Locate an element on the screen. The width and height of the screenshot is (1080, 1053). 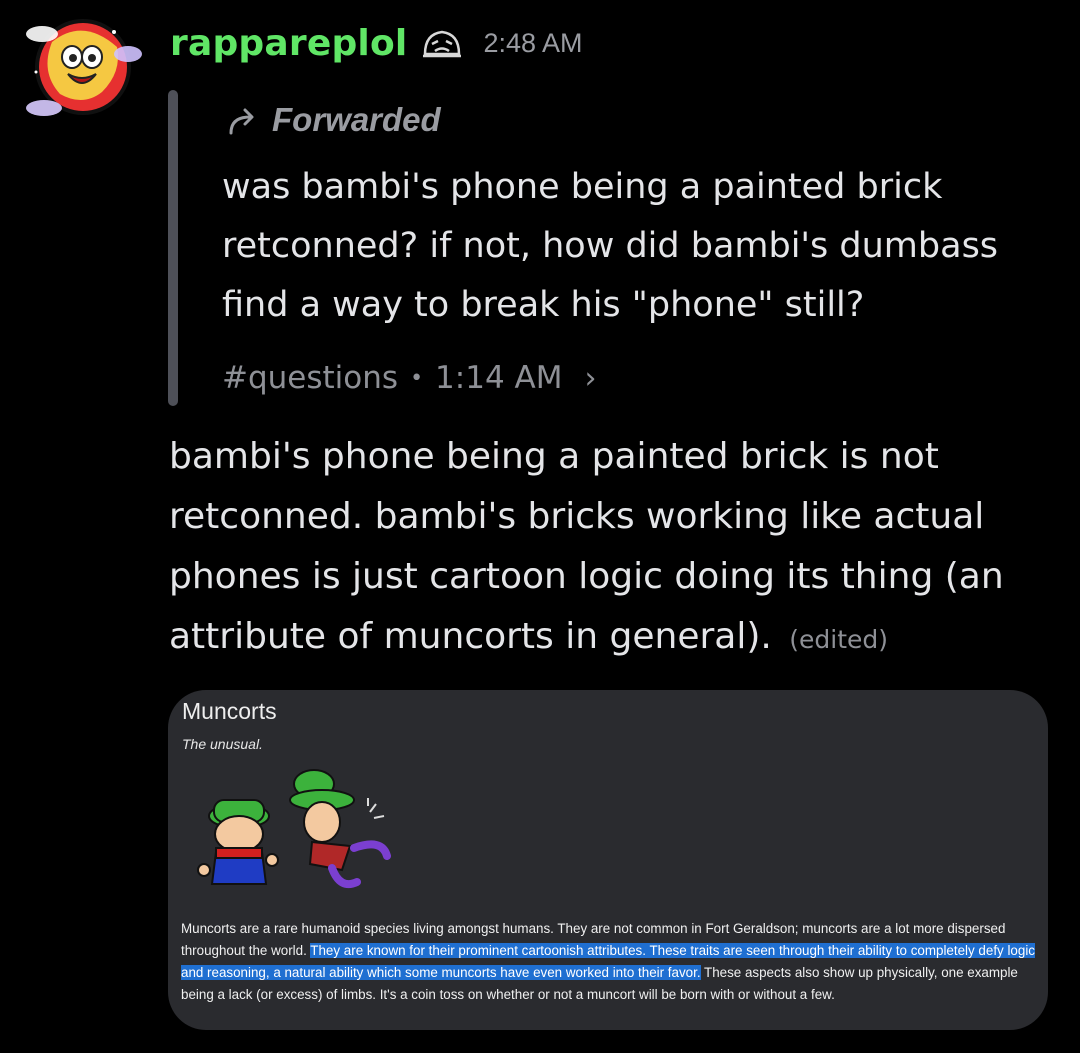
forwarded-label: Forwarded is located at coordinates (333, 120).